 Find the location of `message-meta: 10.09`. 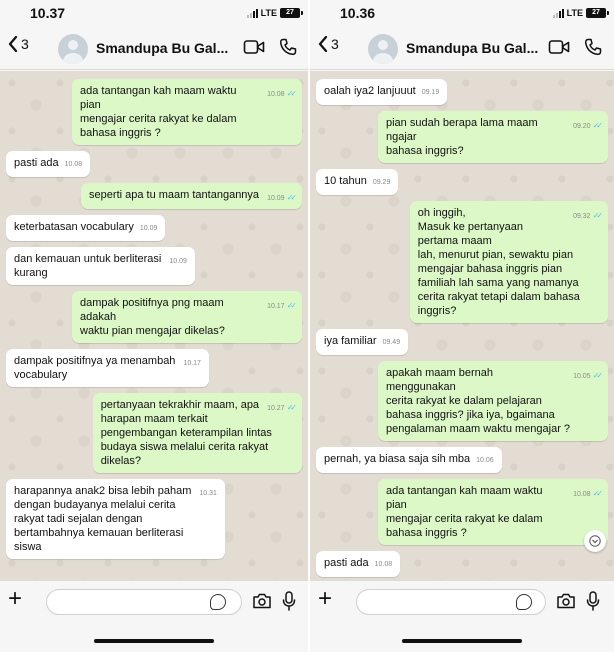

message-meta: 10.09 is located at coordinates (178, 262).